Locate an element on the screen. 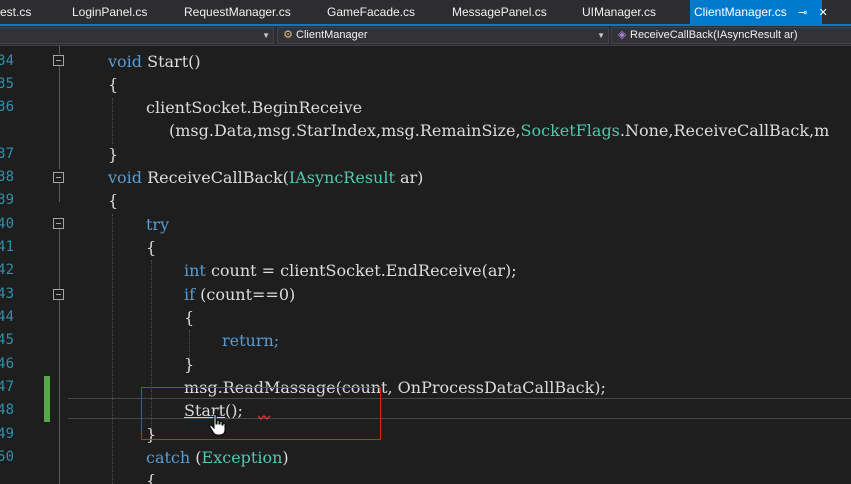 This screenshot has height=484, width=851. tab-requestmanager: RequestManager.cs is located at coordinates (237, 12).